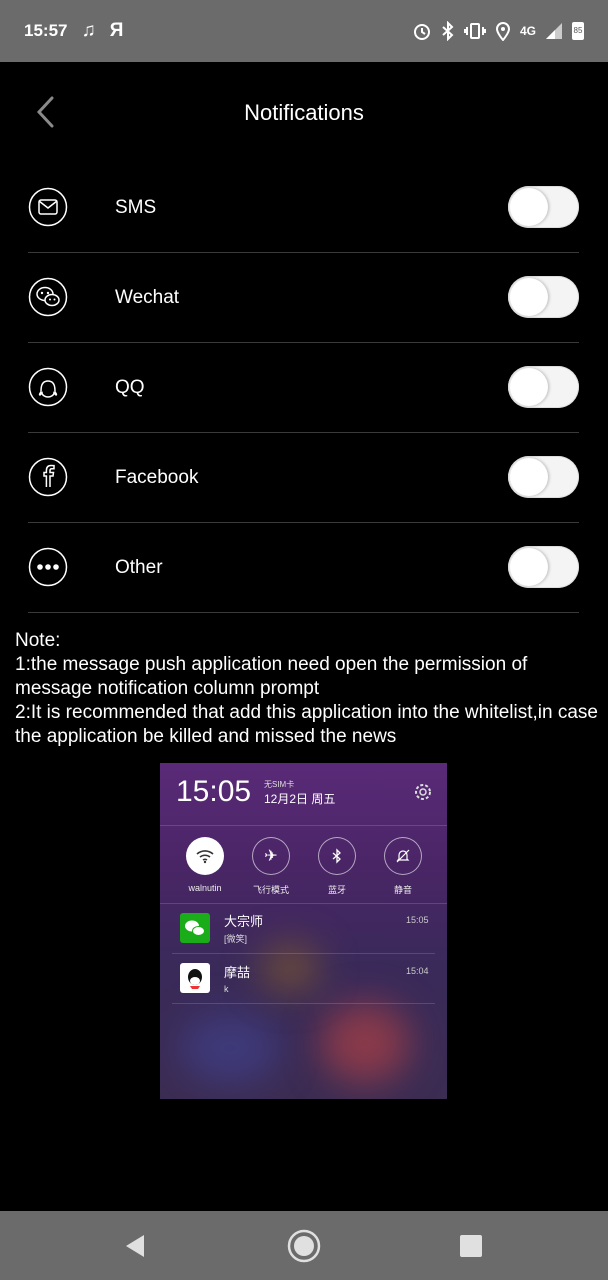 The height and width of the screenshot is (1280, 608). What do you see at coordinates (336, 890) in the screenshot?
I see `qs-label-bluetooth: 蓝牙` at bounding box center [336, 890].